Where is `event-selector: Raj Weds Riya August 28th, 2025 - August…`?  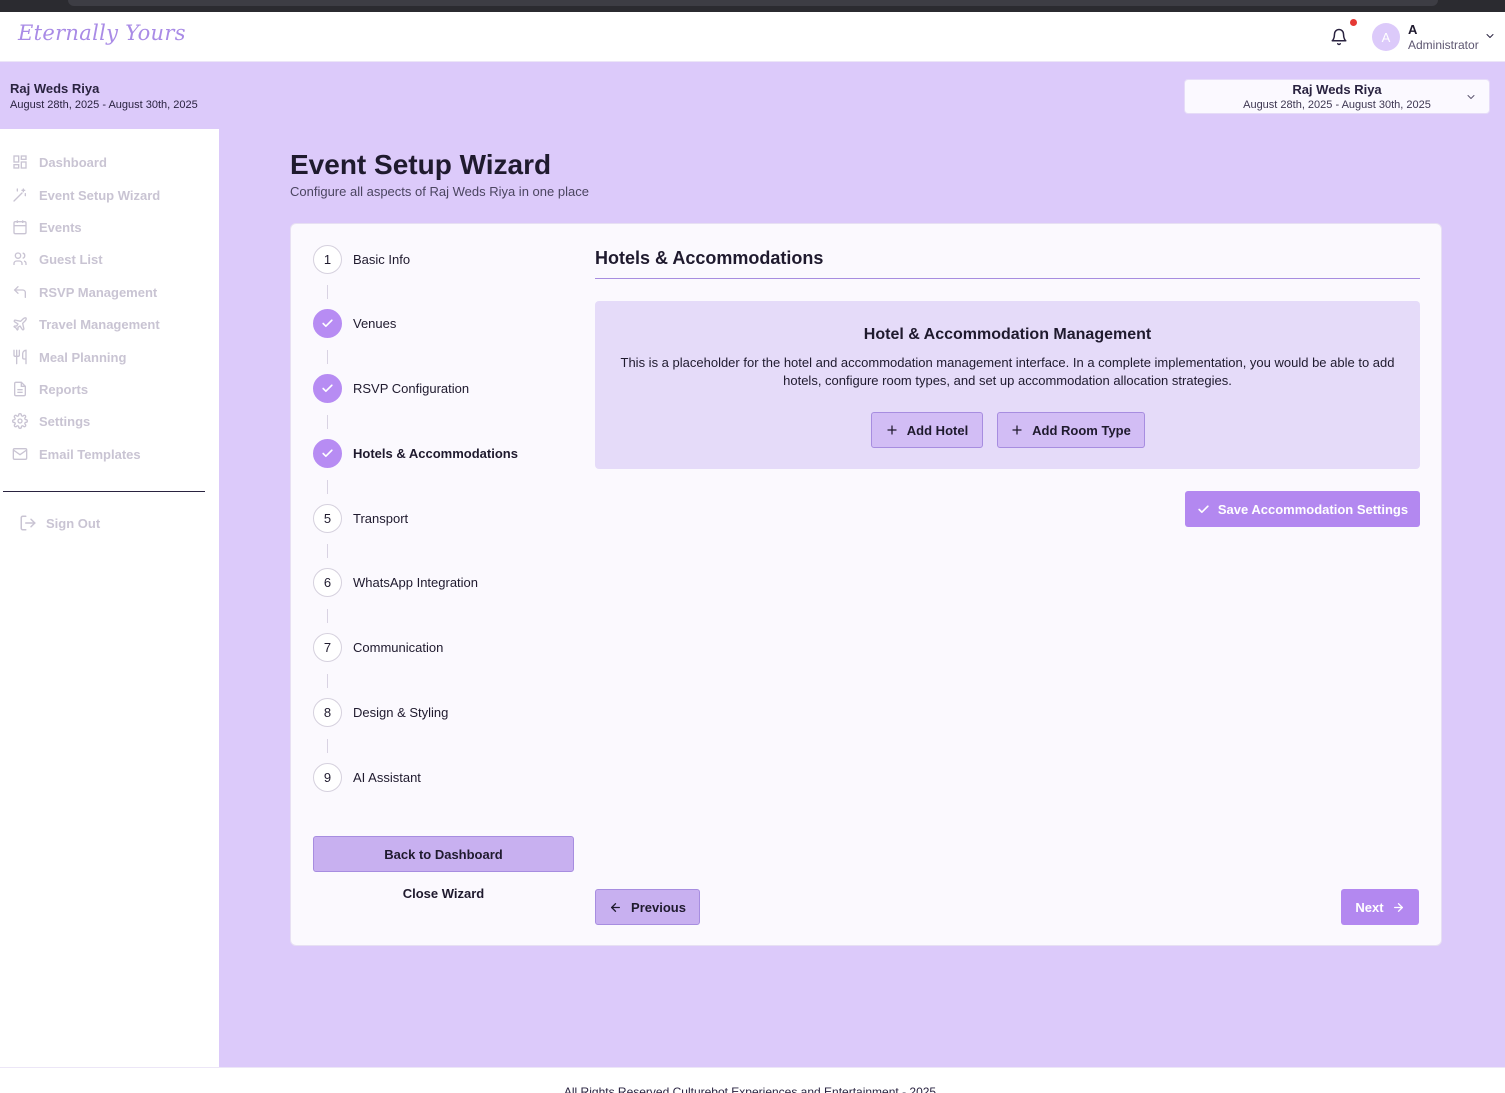 event-selector: Raj Weds Riya August 28th, 2025 - August… is located at coordinates (1337, 96).